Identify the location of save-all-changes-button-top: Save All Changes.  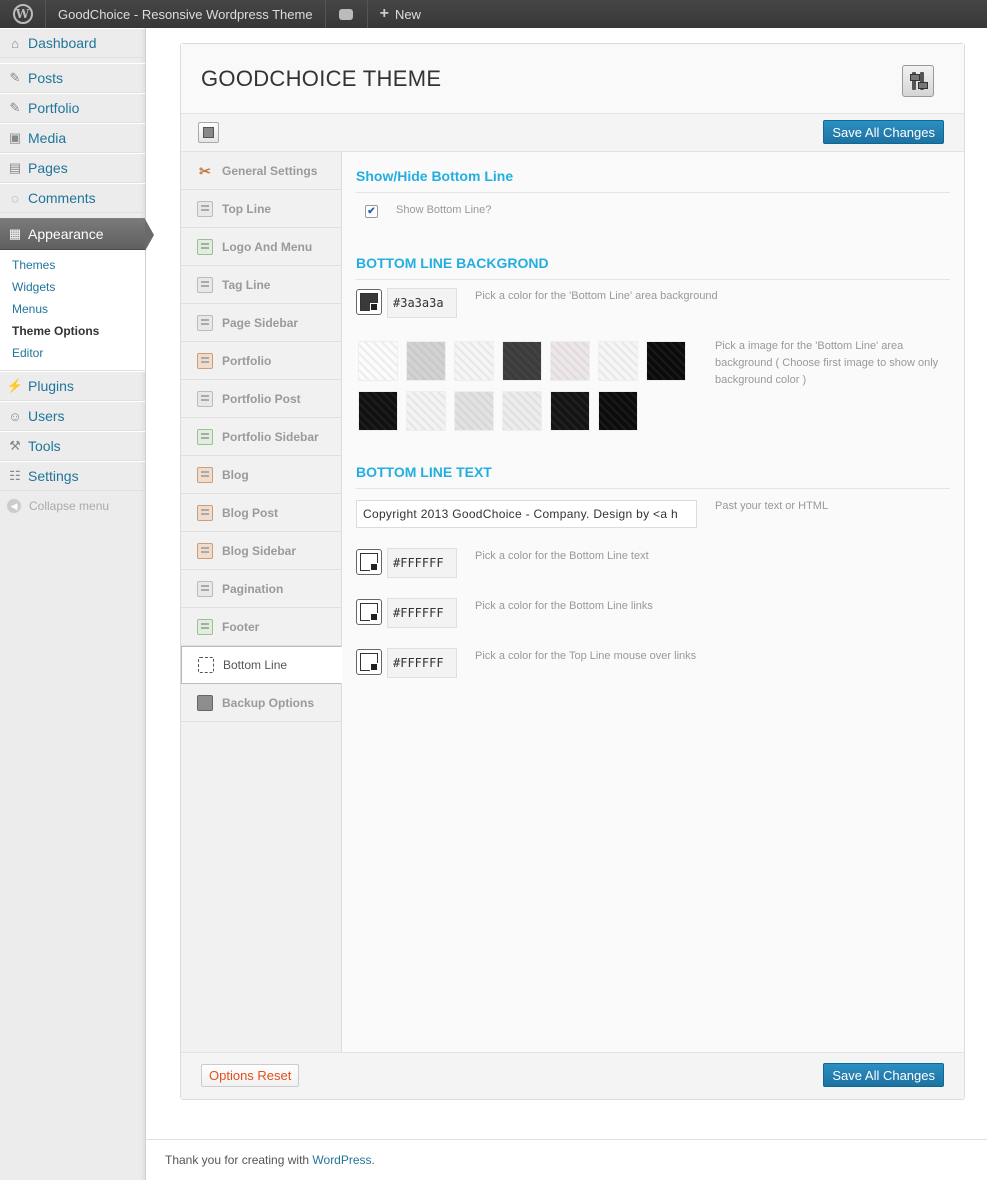
(883, 132).